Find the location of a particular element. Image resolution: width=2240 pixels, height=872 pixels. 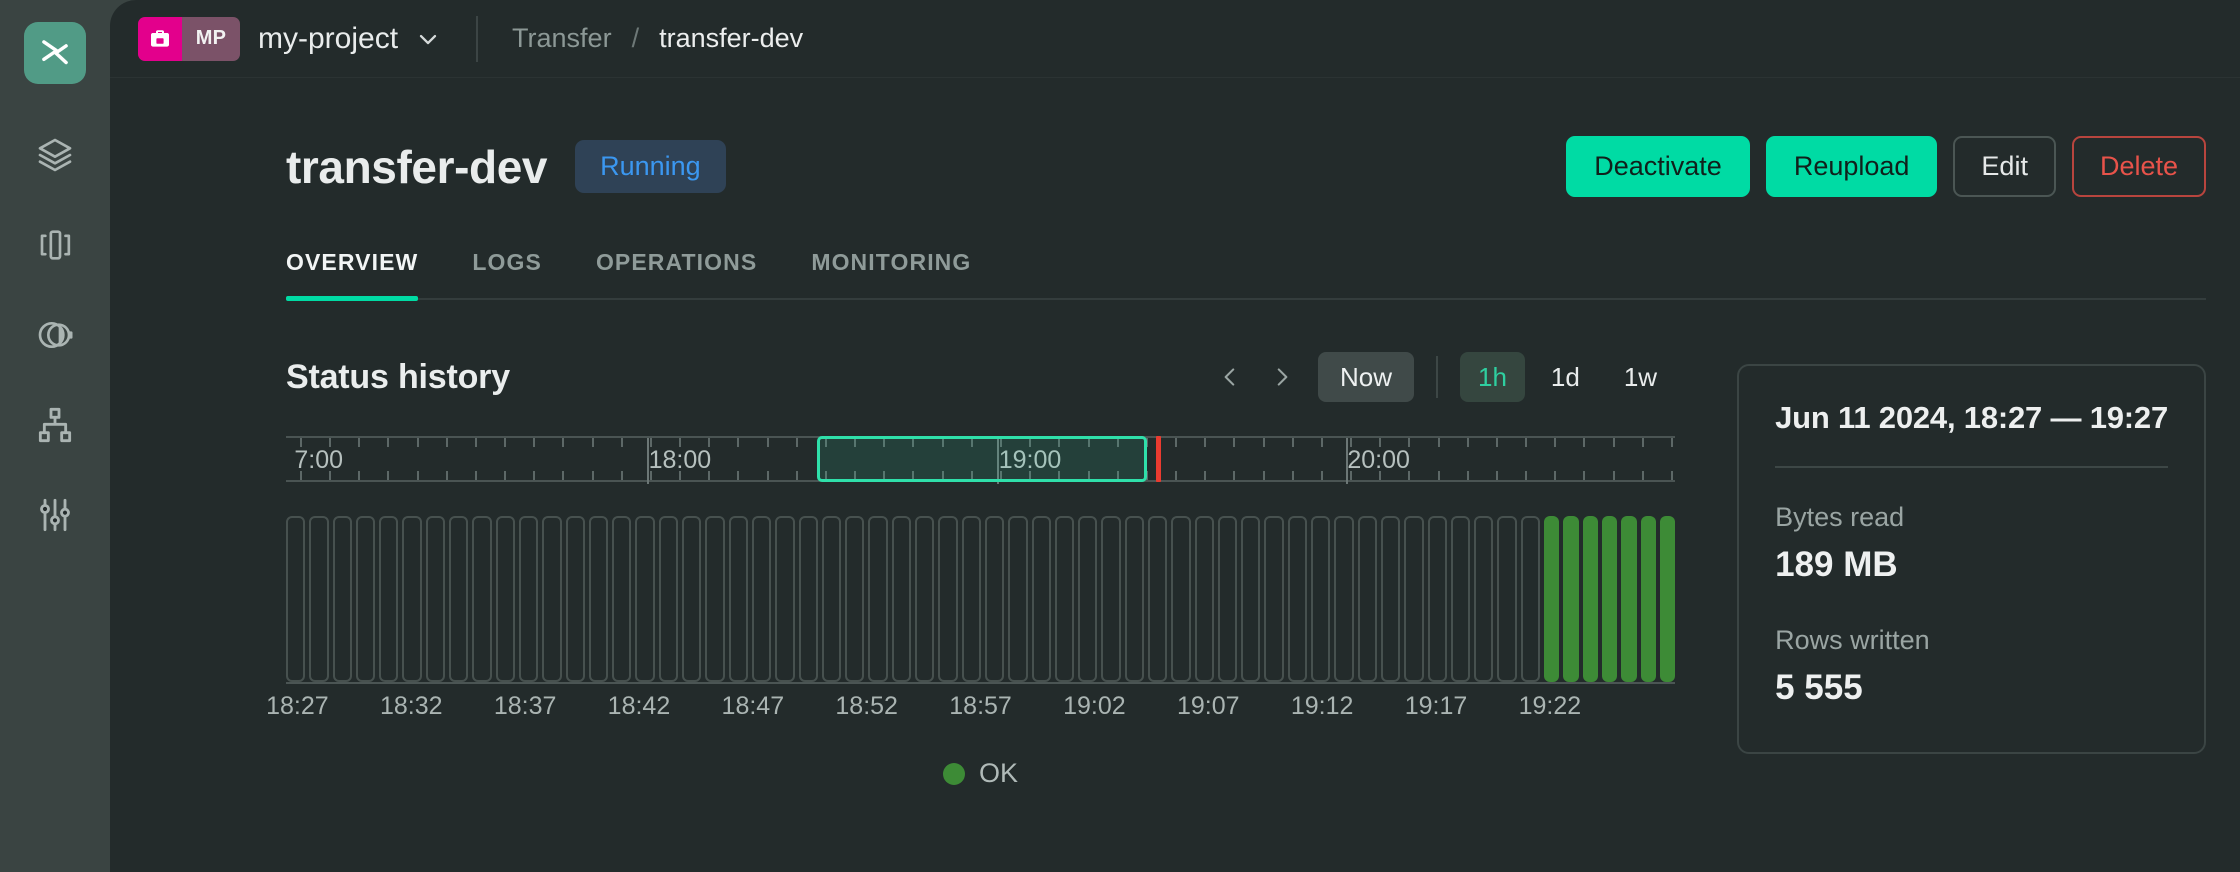

delete-button: Delete is located at coordinates (2138, 166).